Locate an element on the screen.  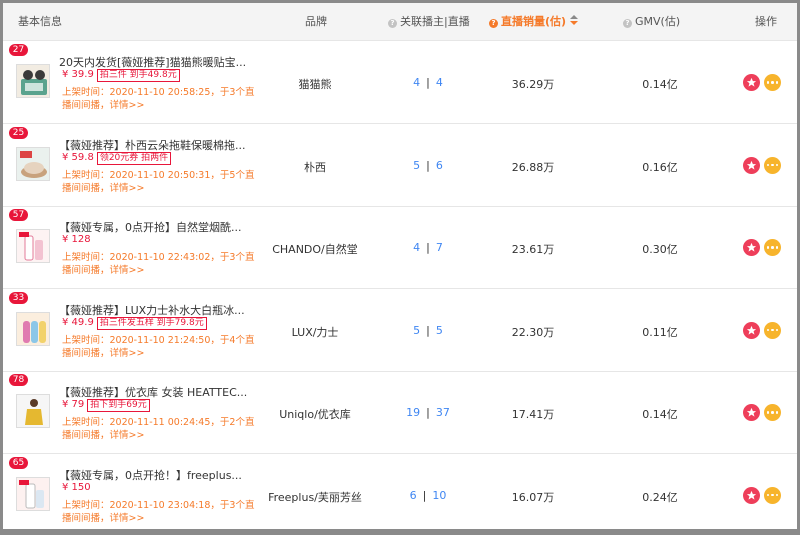
related-counts: 4 | 7 is located at coordinates (428, 247).